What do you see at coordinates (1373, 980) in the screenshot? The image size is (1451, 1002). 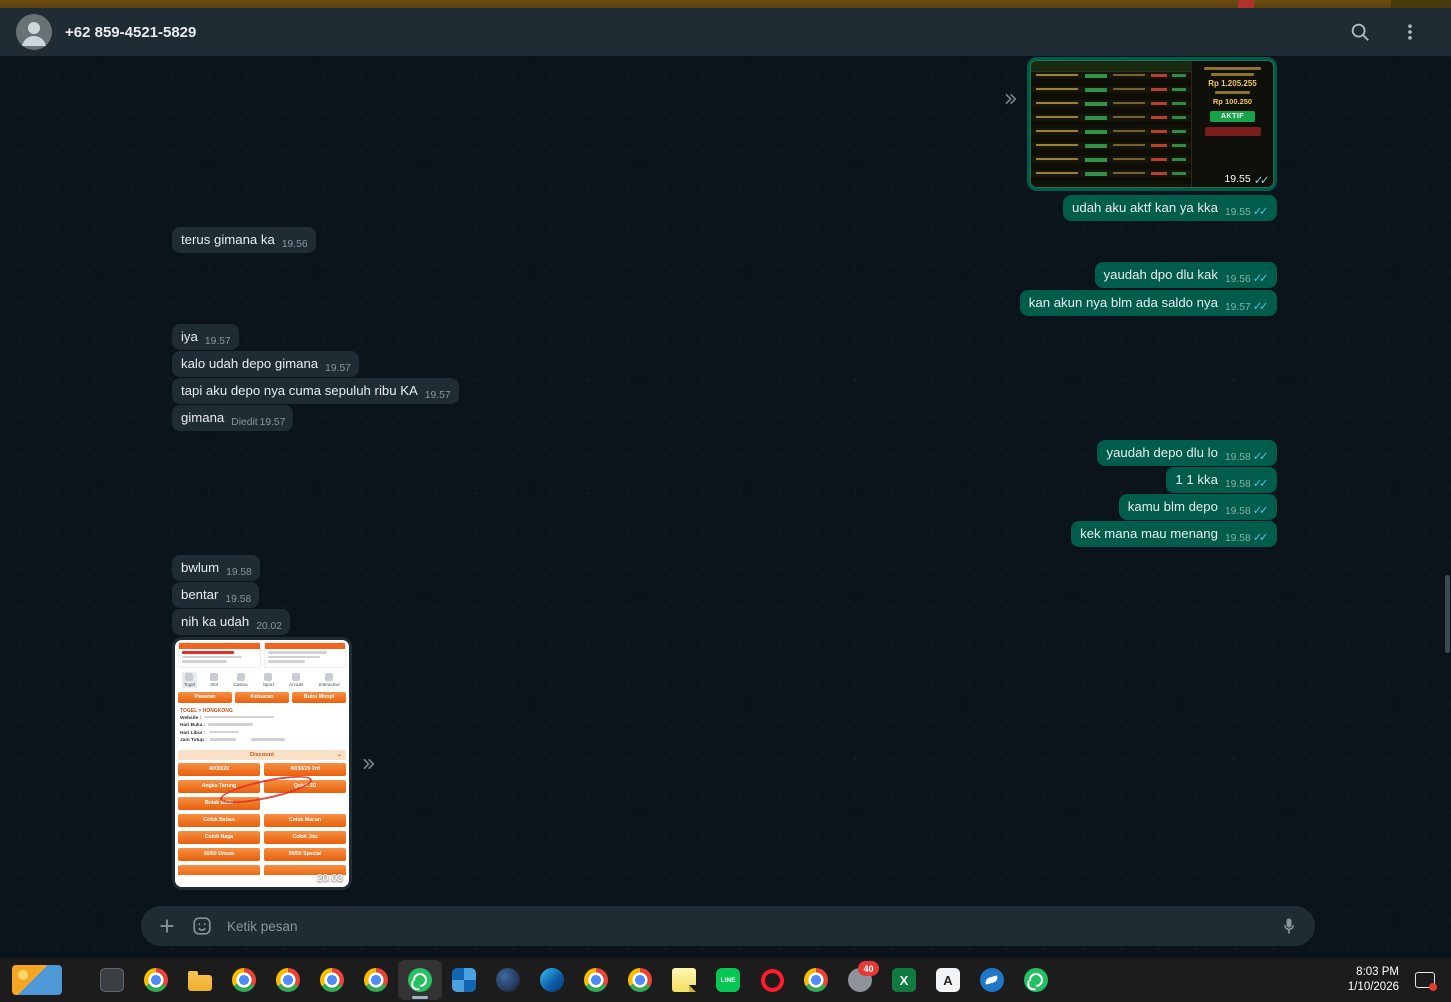 I see `taskbar-clock: 8:03 PM 1/10/2026` at bounding box center [1373, 980].